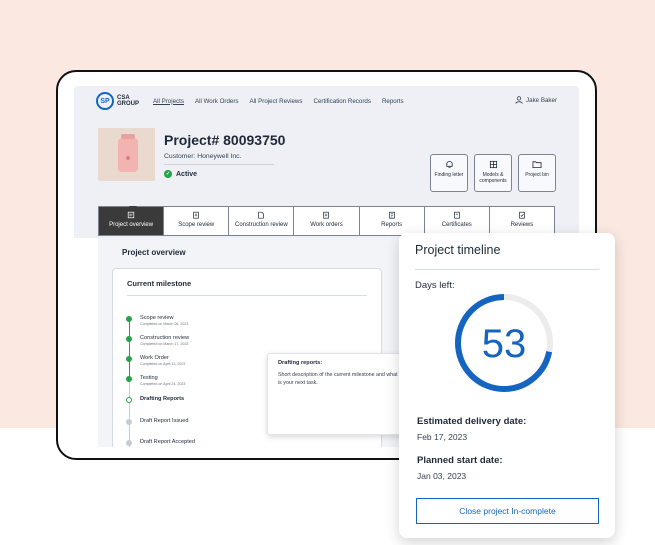 The width and height of the screenshot is (655, 545). What do you see at coordinates (458, 250) in the screenshot?
I see `timeline-title: Project timeline` at bounding box center [458, 250].